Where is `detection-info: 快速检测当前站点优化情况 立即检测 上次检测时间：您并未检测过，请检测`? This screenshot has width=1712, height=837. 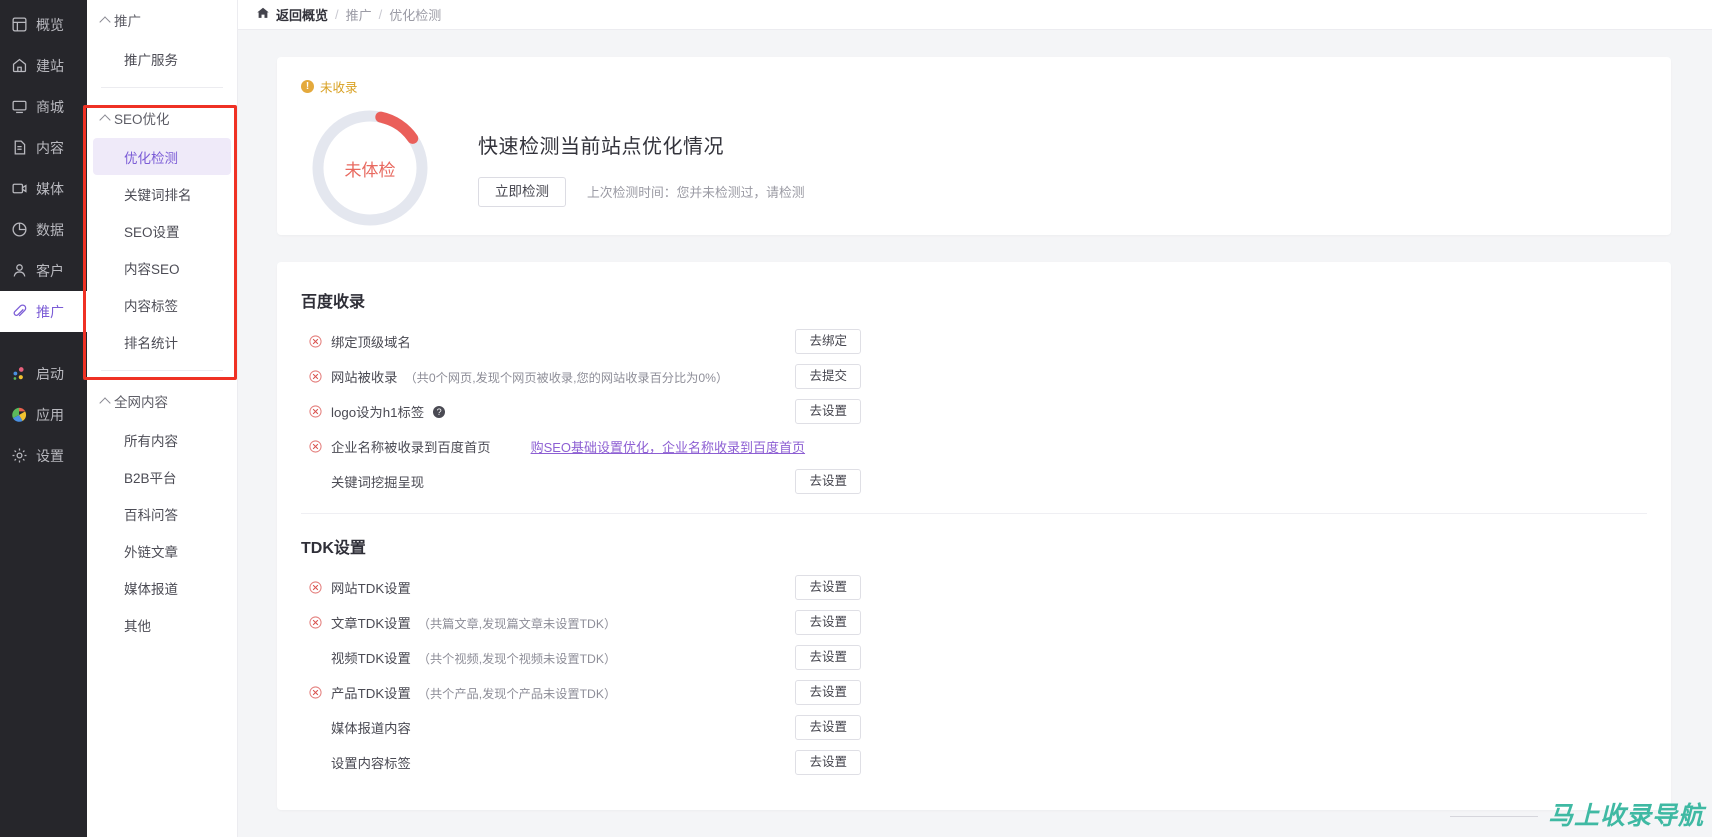
detection-info: 快速检测当前站点优化情况 立即检测 上次检测时间：您并未检测过，请检测 is located at coordinates (641, 168).